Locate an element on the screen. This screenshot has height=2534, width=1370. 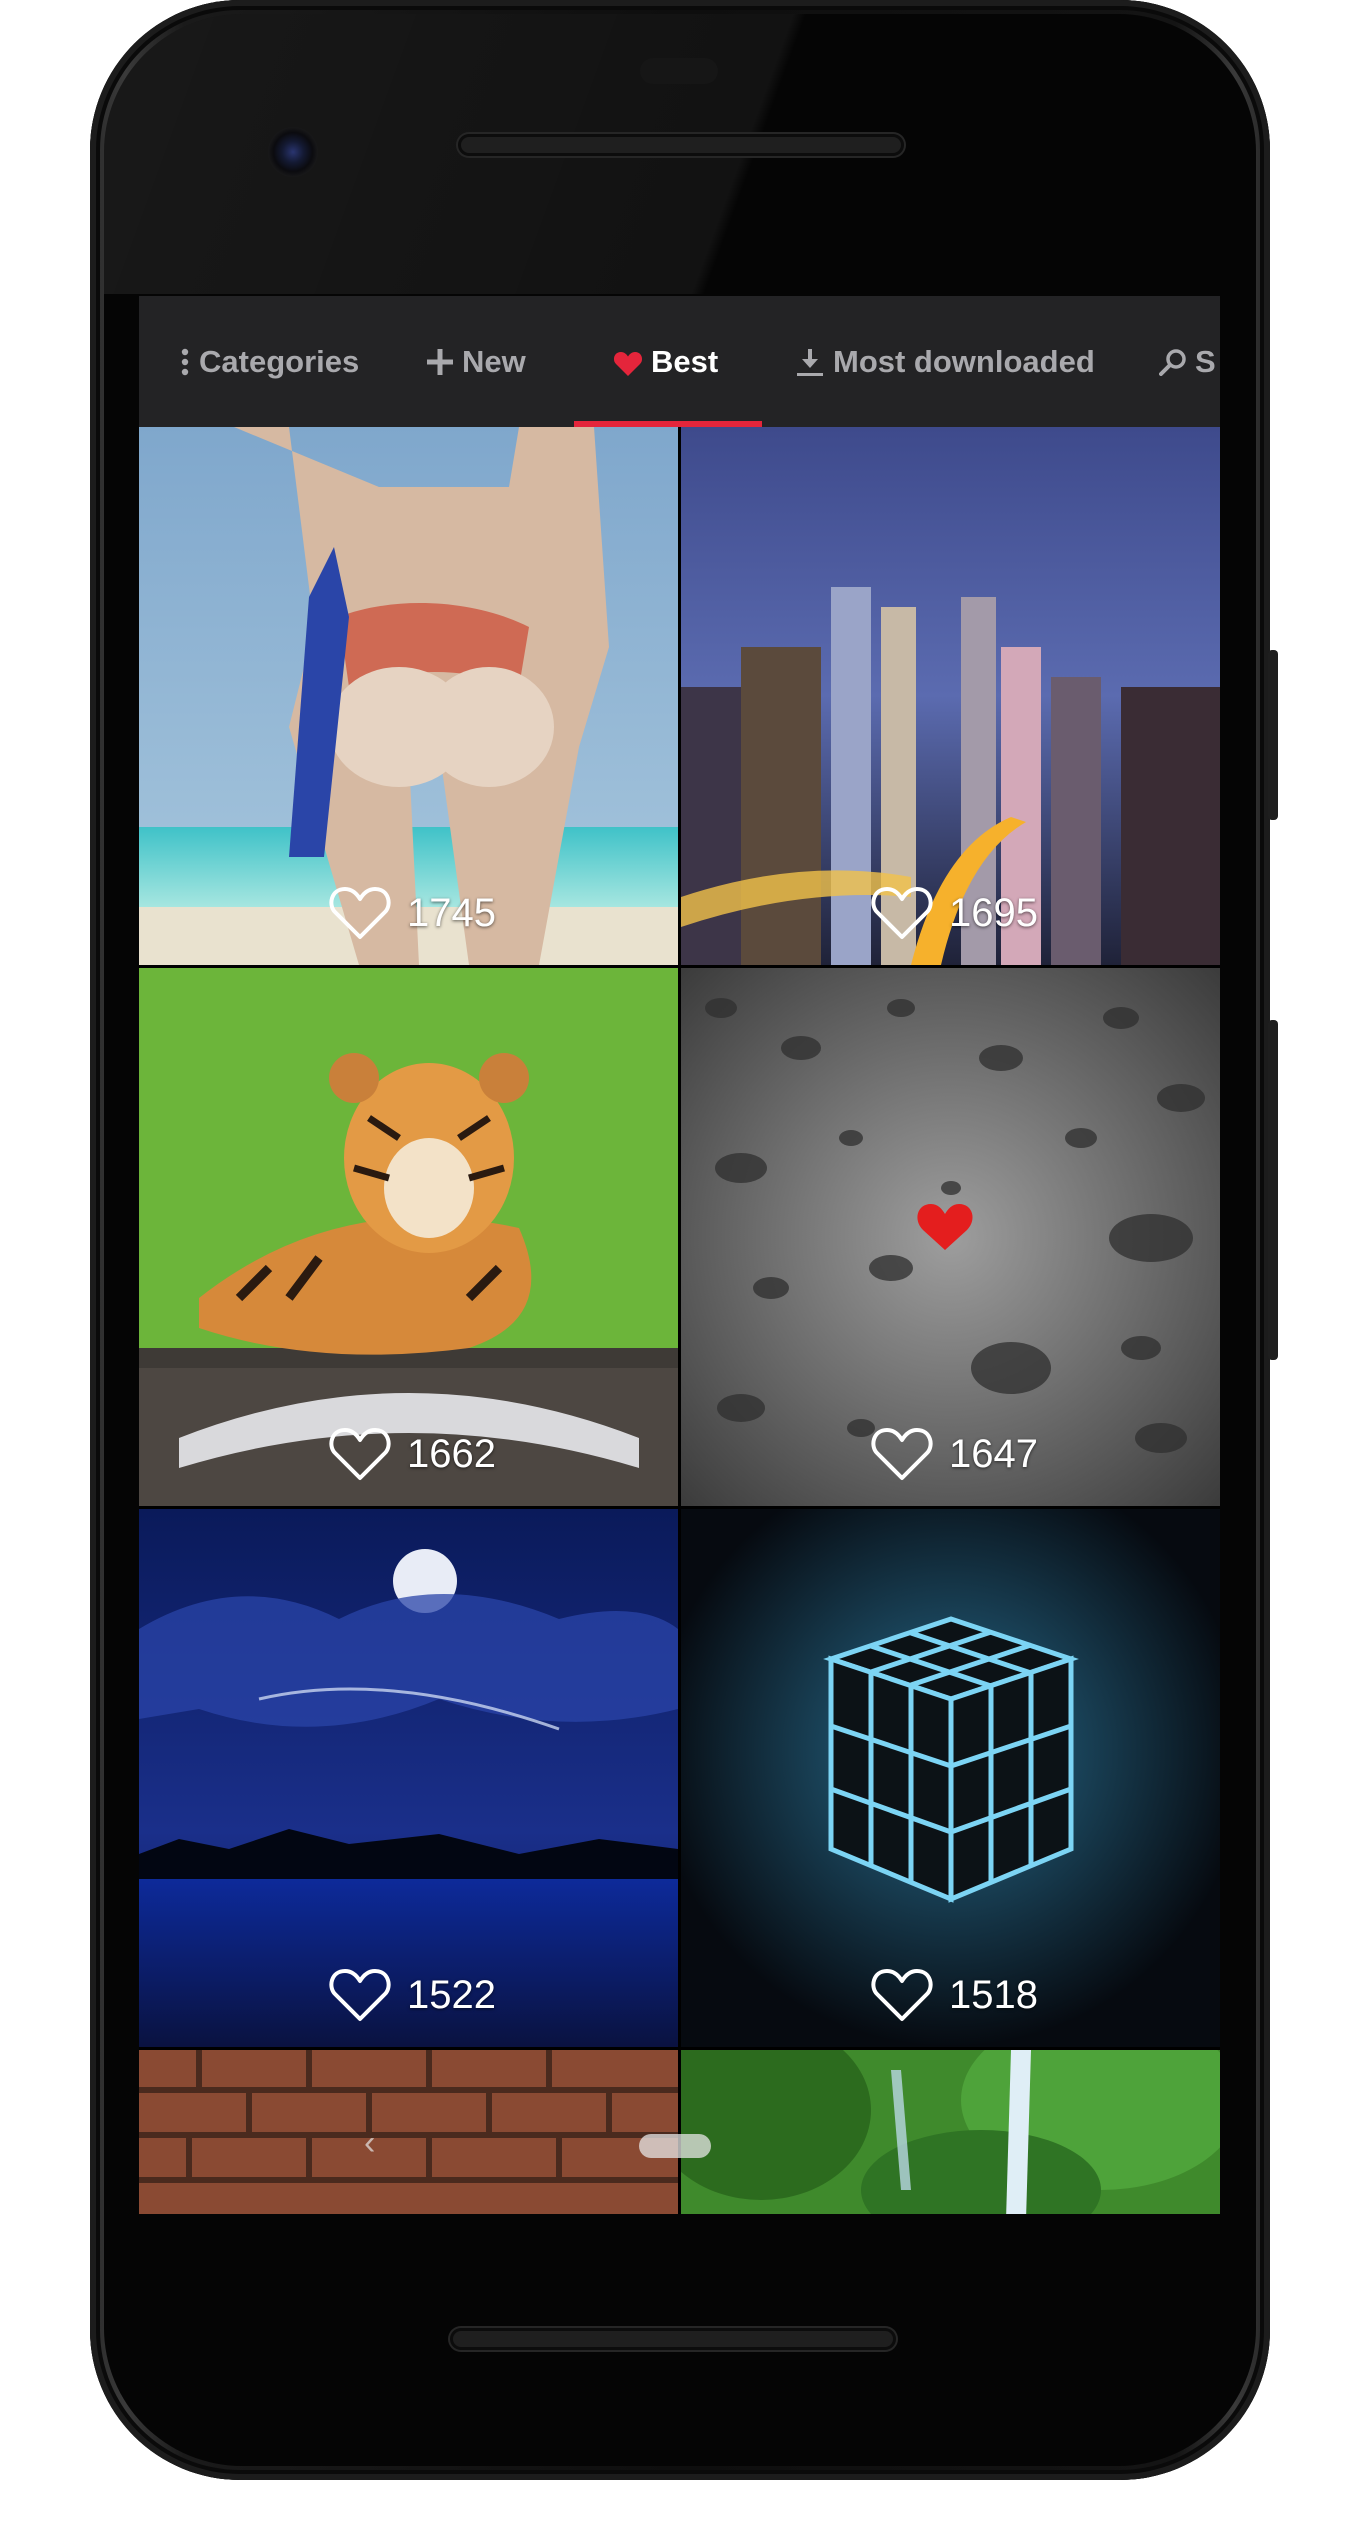
like-count: 1695 is located at coordinates (954, 913).